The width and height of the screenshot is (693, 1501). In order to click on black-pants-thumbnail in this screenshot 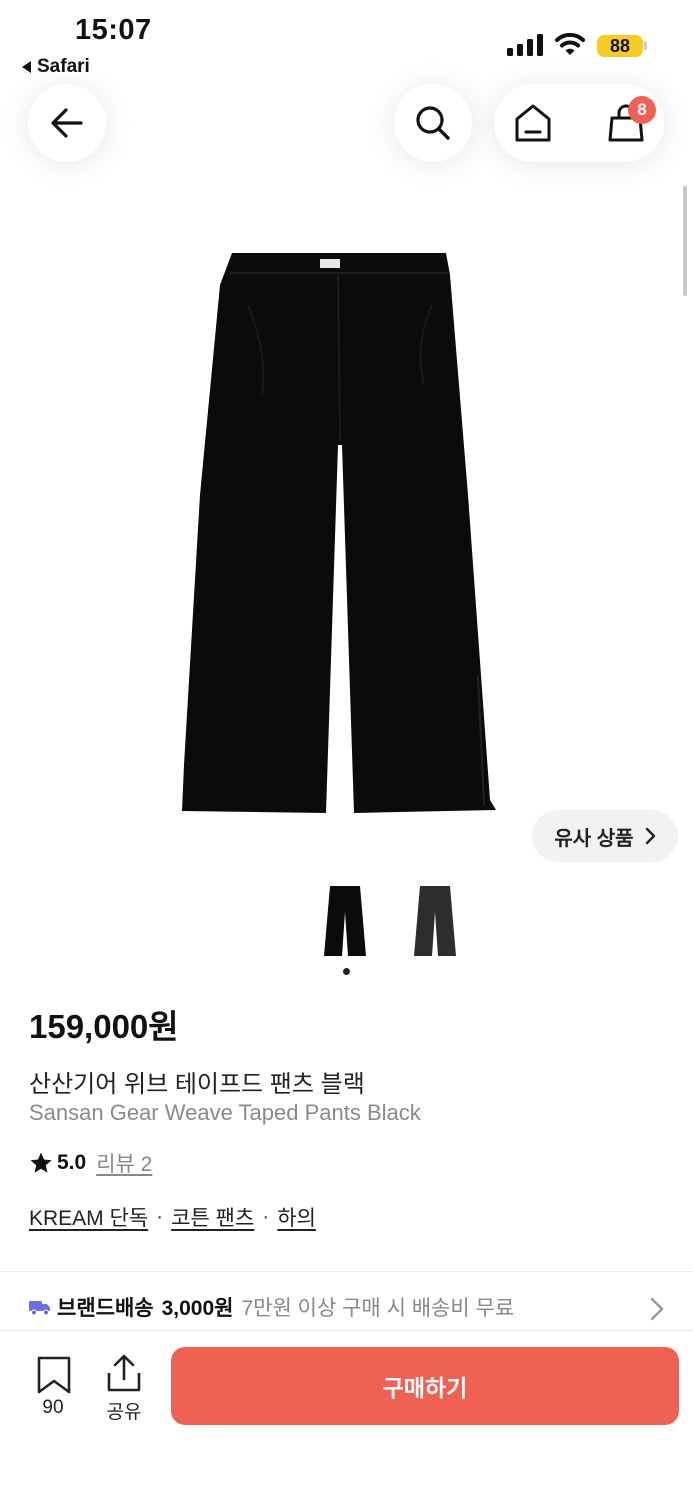, I will do `click(345, 922)`.